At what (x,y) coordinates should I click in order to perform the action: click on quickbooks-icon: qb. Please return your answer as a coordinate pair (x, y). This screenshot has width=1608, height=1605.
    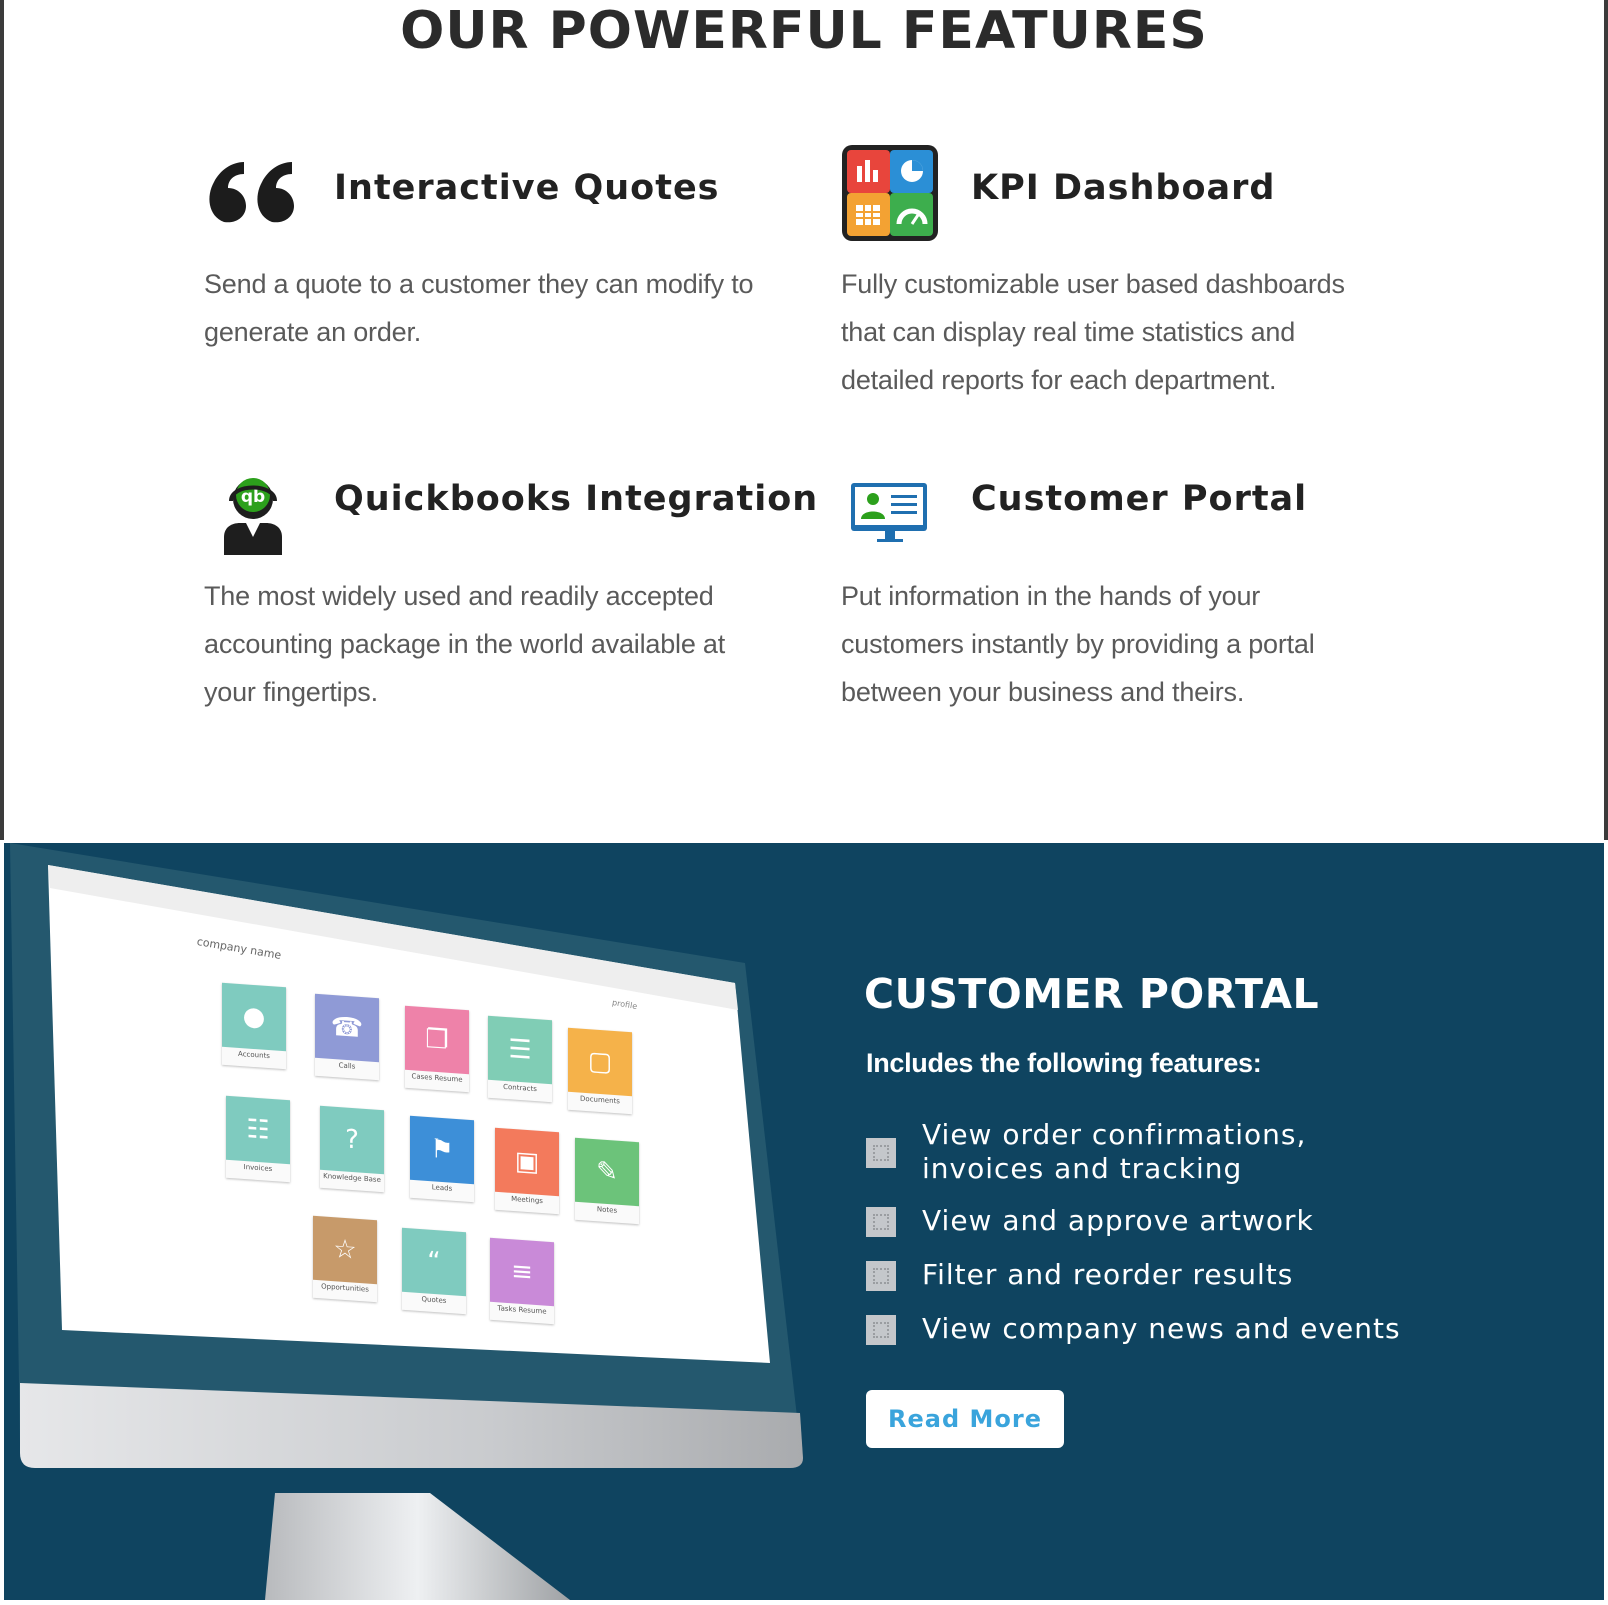
    Looking at the image, I should click on (253, 514).